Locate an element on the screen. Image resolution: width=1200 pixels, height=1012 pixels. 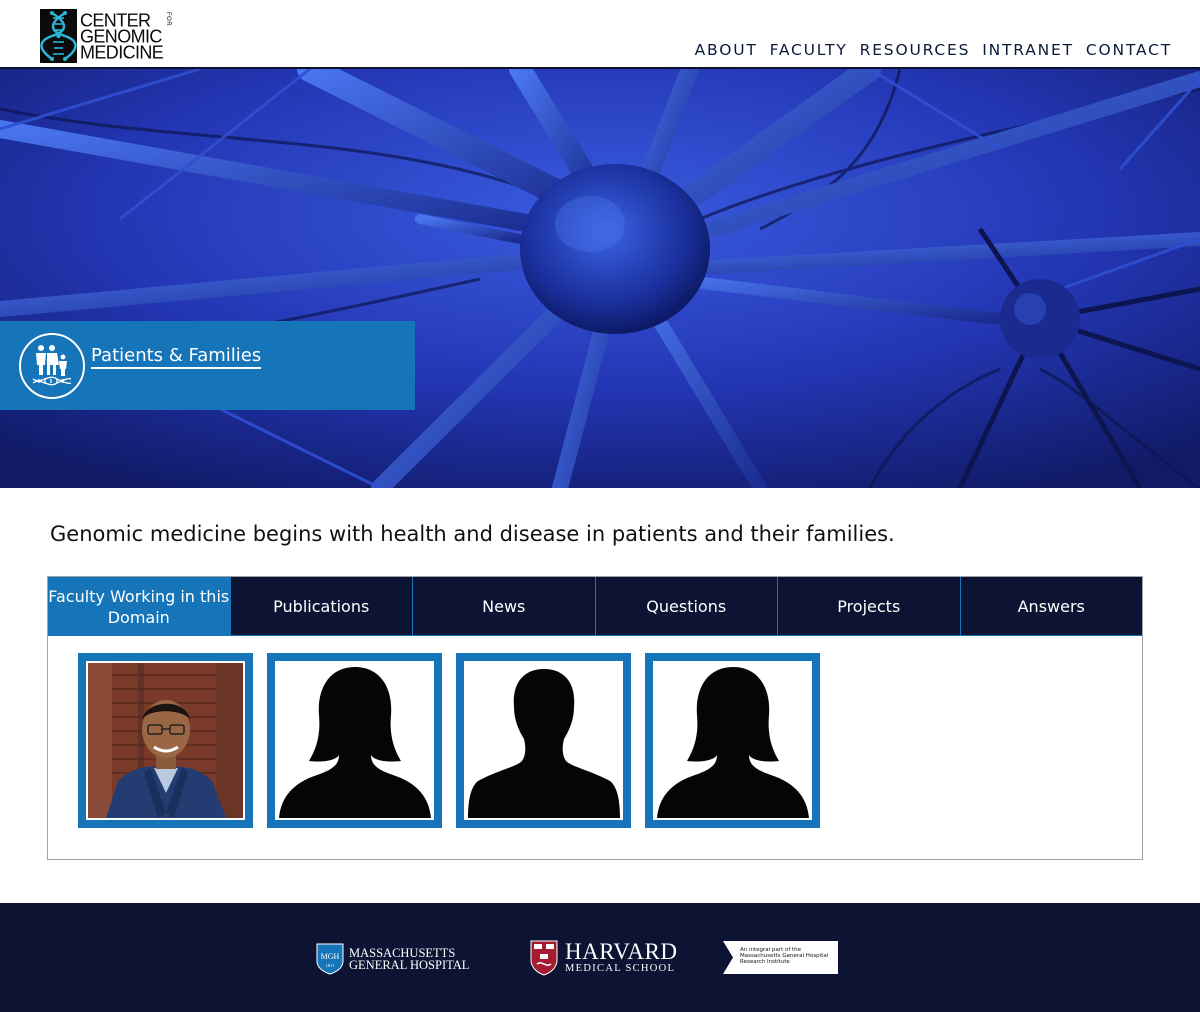
family-dna-icon is located at coordinates (52, 365).